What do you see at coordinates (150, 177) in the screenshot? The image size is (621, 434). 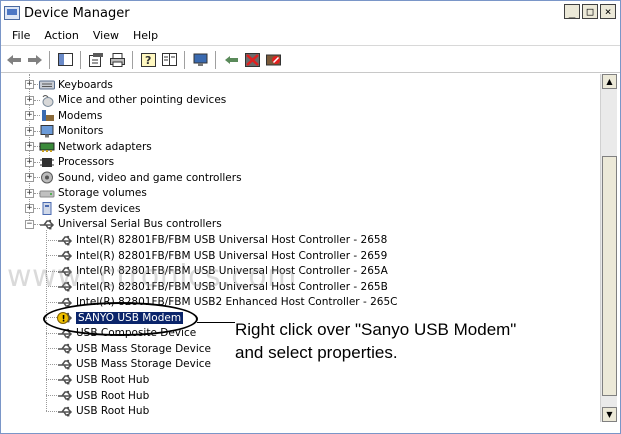 I see `tree-category-label: Sound, video and game controllers` at bounding box center [150, 177].